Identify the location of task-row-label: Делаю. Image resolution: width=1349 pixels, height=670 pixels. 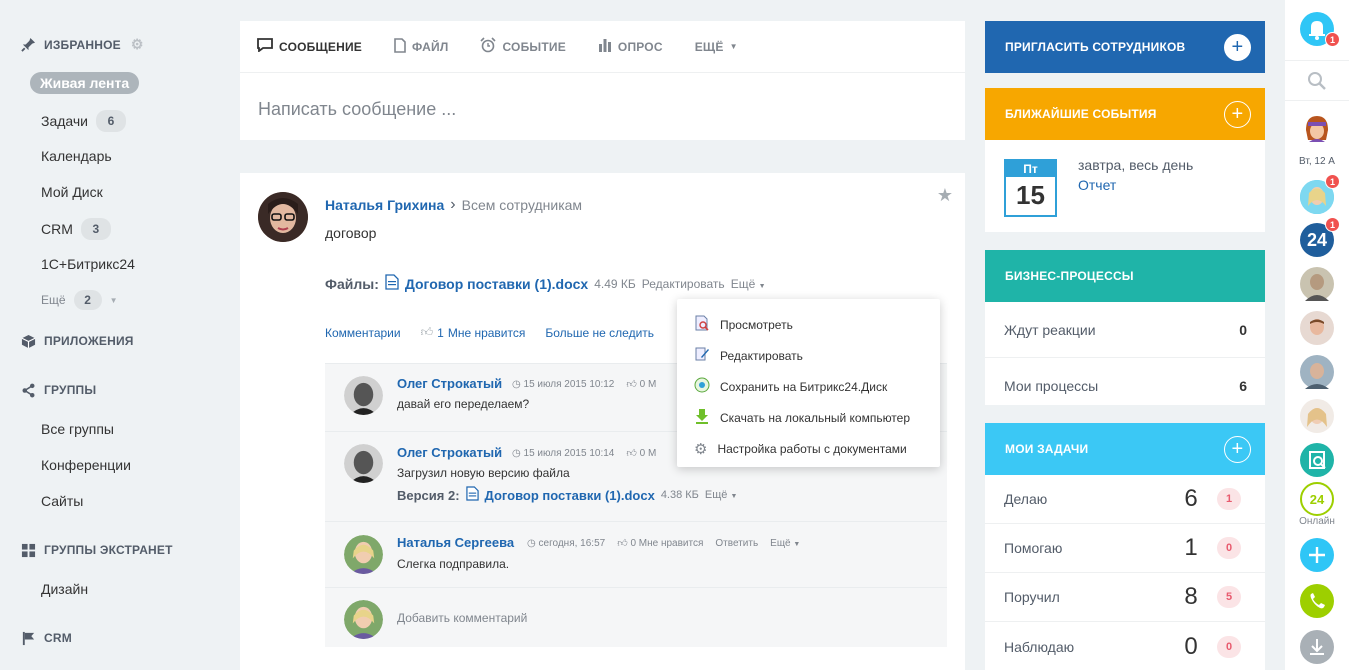
(1026, 499).